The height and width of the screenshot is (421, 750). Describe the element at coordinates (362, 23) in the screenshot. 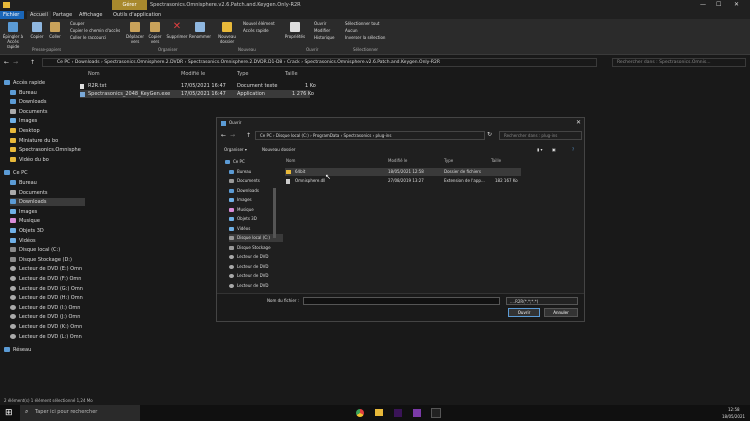

I see `select-all-button: Sélectionner tout` at that location.